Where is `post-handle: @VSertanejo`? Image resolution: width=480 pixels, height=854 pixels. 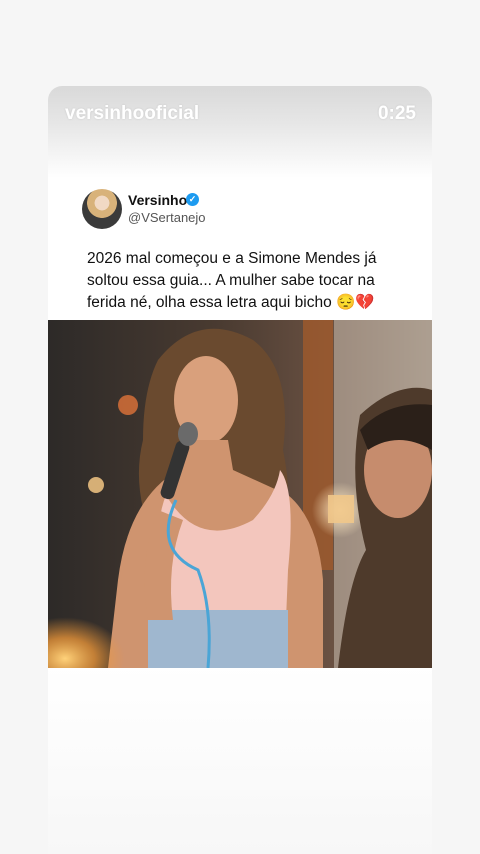
post-handle: @VSertanejo is located at coordinates (167, 217).